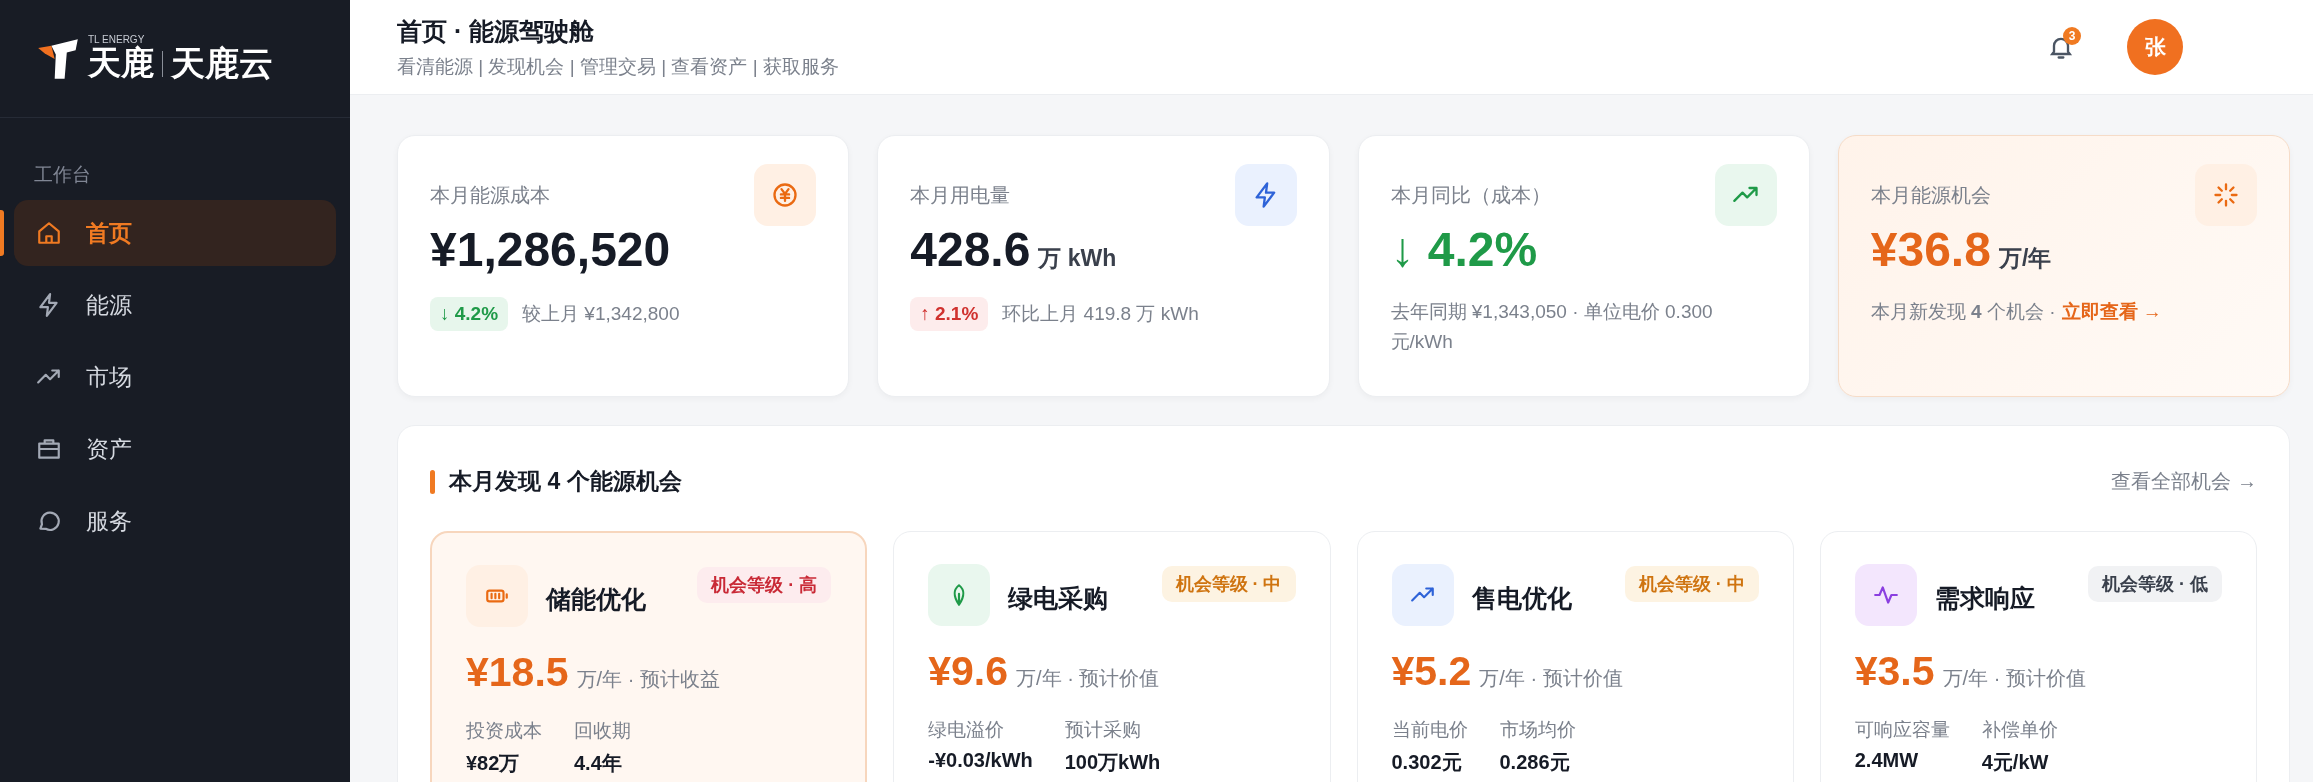  What do you see at coordinates (2184, 481) in the screenshot?
I see `view-all-link: 查看全部机会 →` at bounding box center [2184, 481].